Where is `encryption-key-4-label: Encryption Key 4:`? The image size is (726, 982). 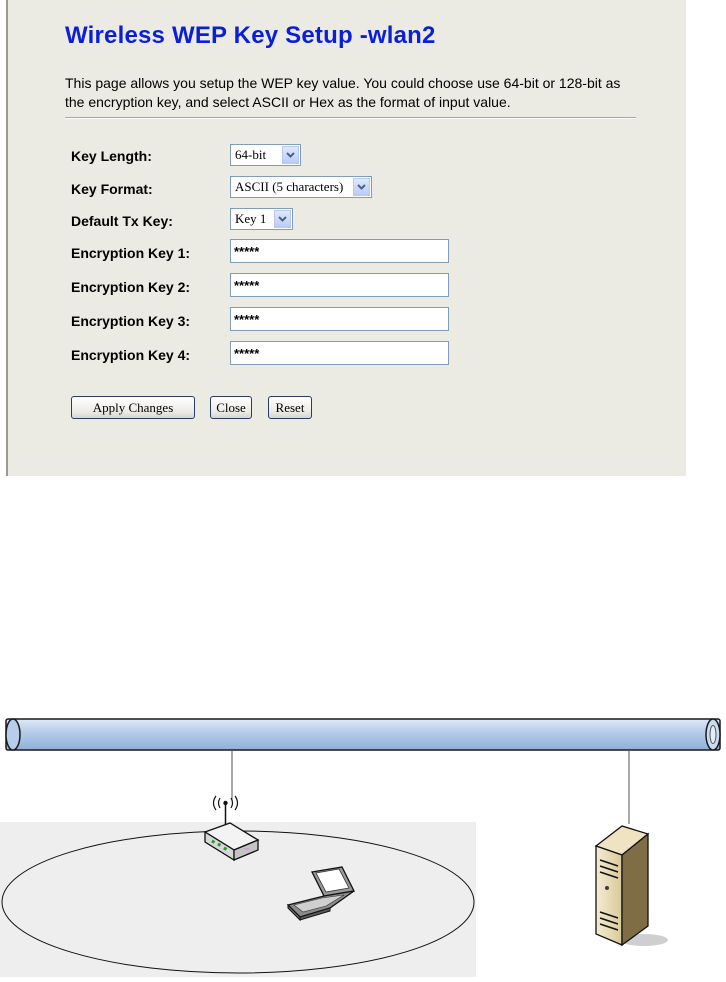 encryption-key-4-label: Encryption Key 4: is located at coordinates (131, 355).